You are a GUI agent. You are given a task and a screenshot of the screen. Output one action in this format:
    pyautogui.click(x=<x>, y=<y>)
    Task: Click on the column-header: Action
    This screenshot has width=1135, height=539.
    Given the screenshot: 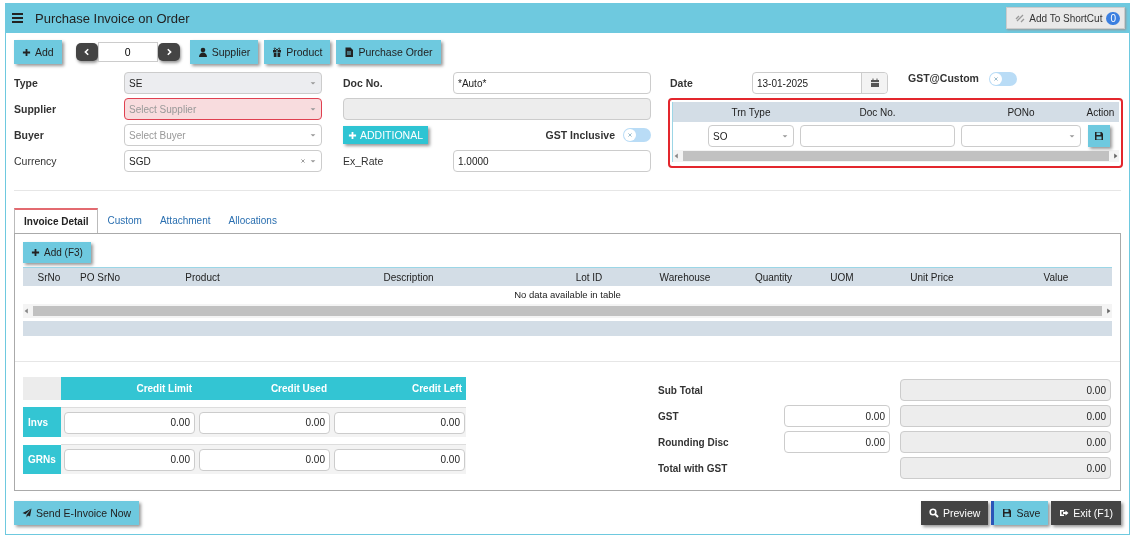 What is the action you would take?
    pyautogui.click(x=1100, y=112)
    